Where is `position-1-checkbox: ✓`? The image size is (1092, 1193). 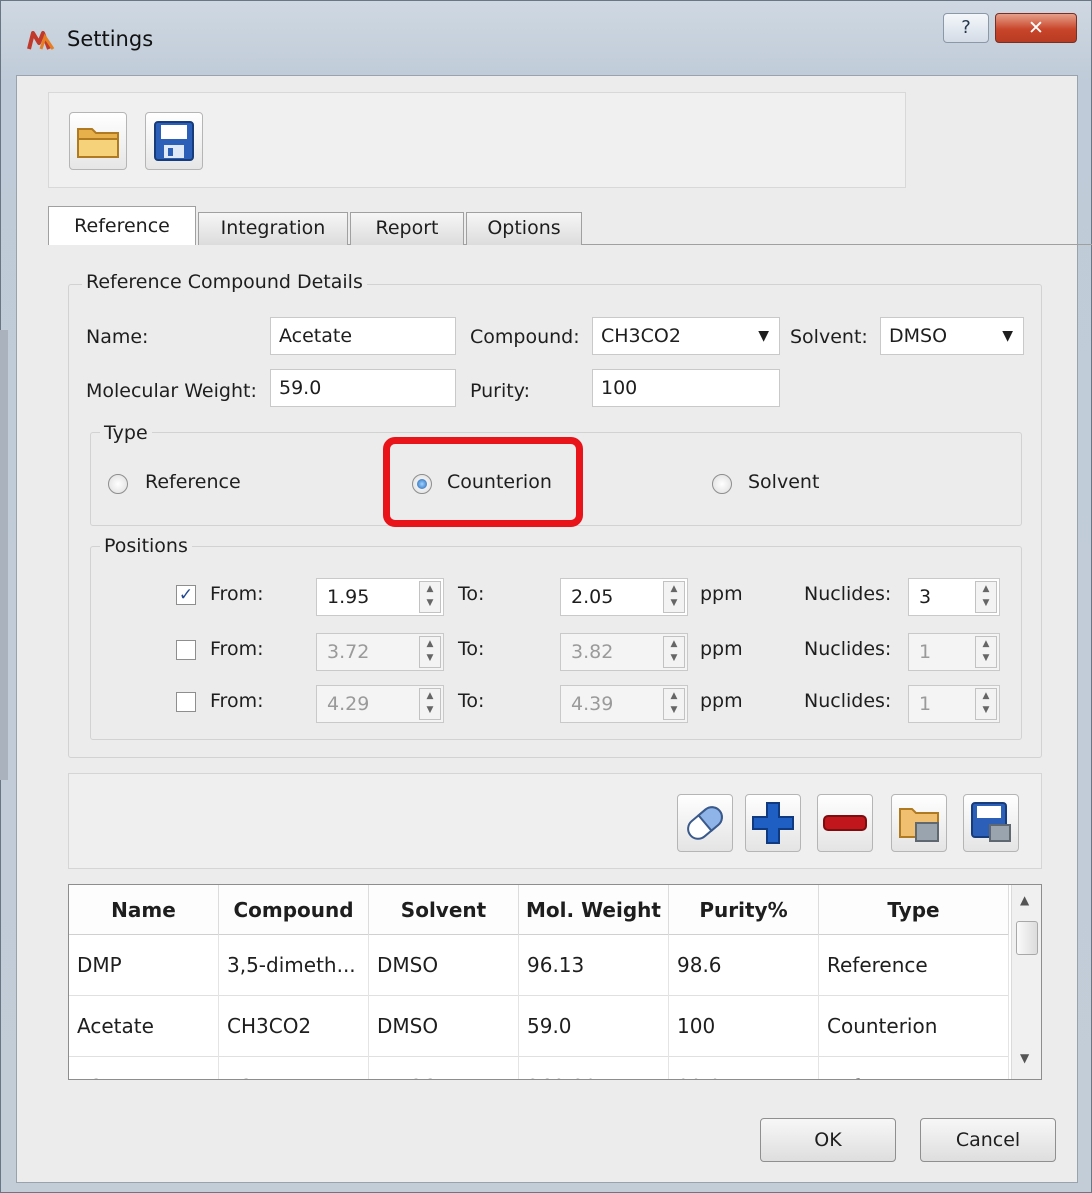 position-1-checkbox: ✓ is located at coordinates (186, 595).